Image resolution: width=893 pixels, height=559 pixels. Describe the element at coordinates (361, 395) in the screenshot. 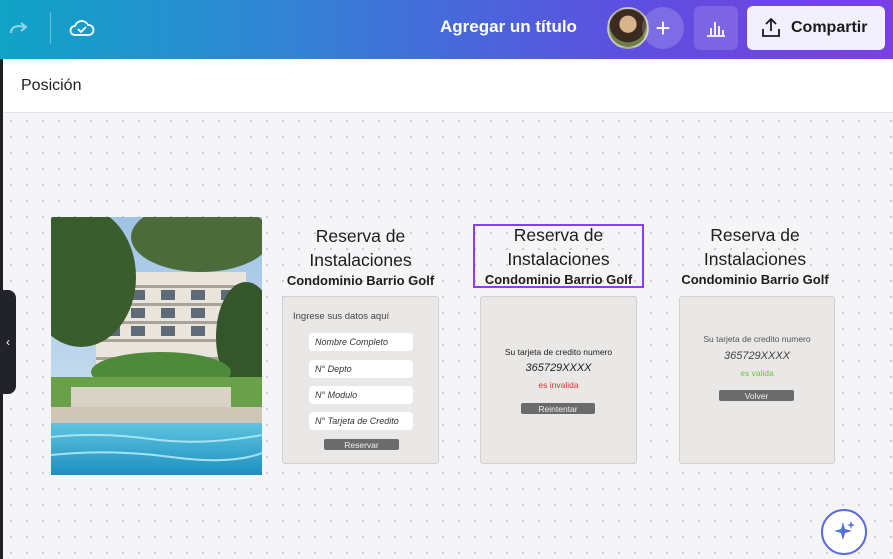

I see `modulo-field: N° Modulo` at that location.